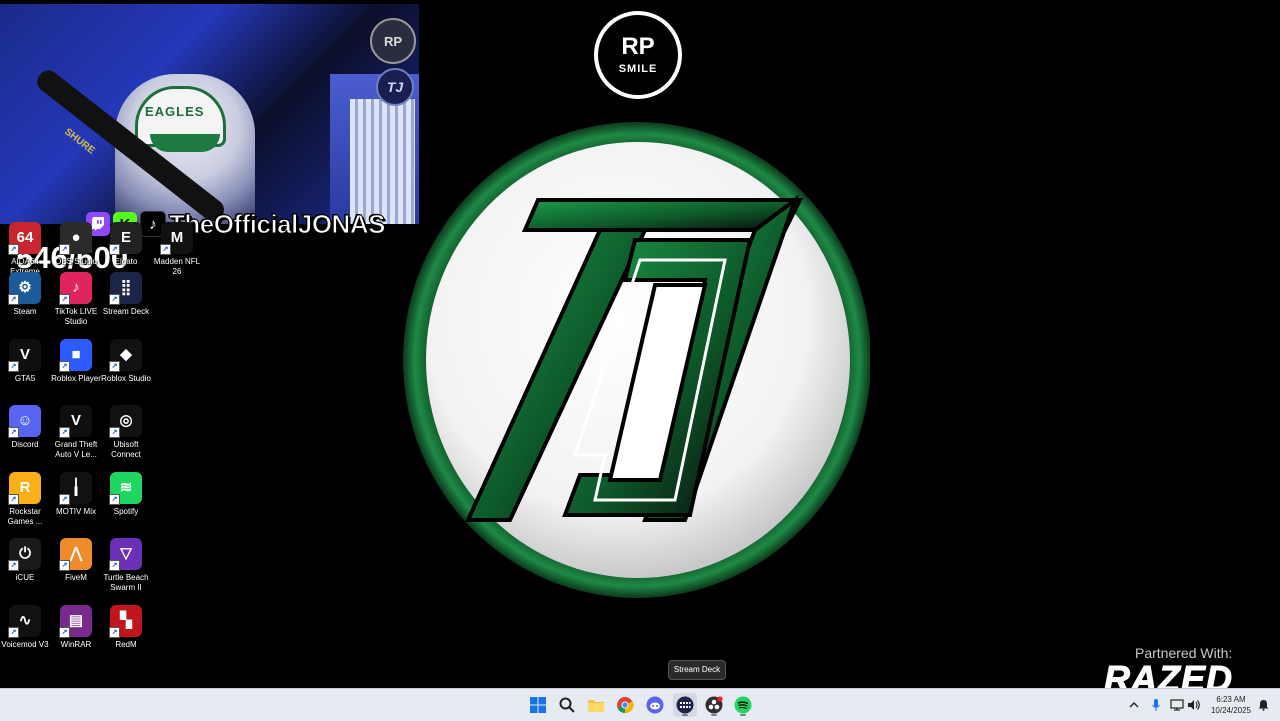 The image size is (1280, 721). What do you see at coordinates (1231, 705) in the screenshot?
I see `taskbar-clock: 6:23 AM 10/24/2025` at bounding box center [1231, 705].